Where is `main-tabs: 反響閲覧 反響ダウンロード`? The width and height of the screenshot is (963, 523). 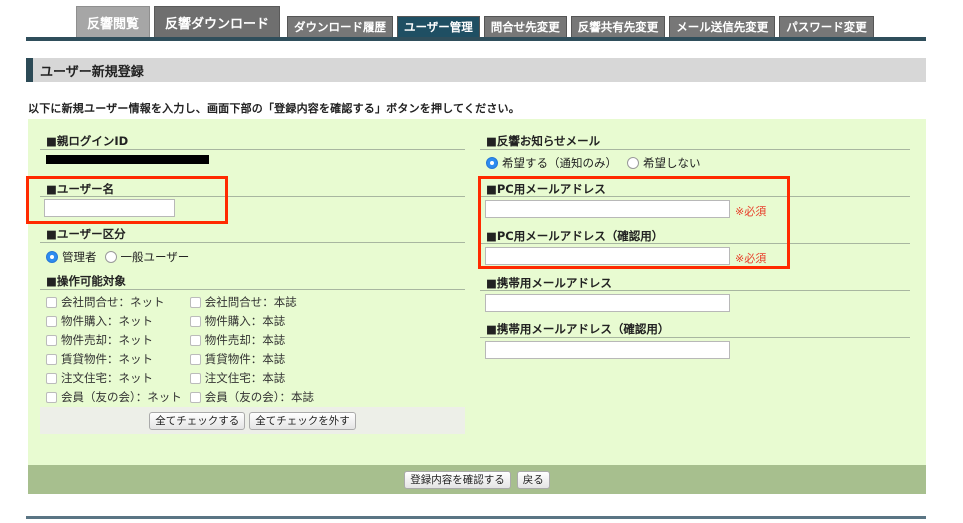
main-tabs: 反響閲覧 反響ダウンロード is located at coordinates (178, 21).